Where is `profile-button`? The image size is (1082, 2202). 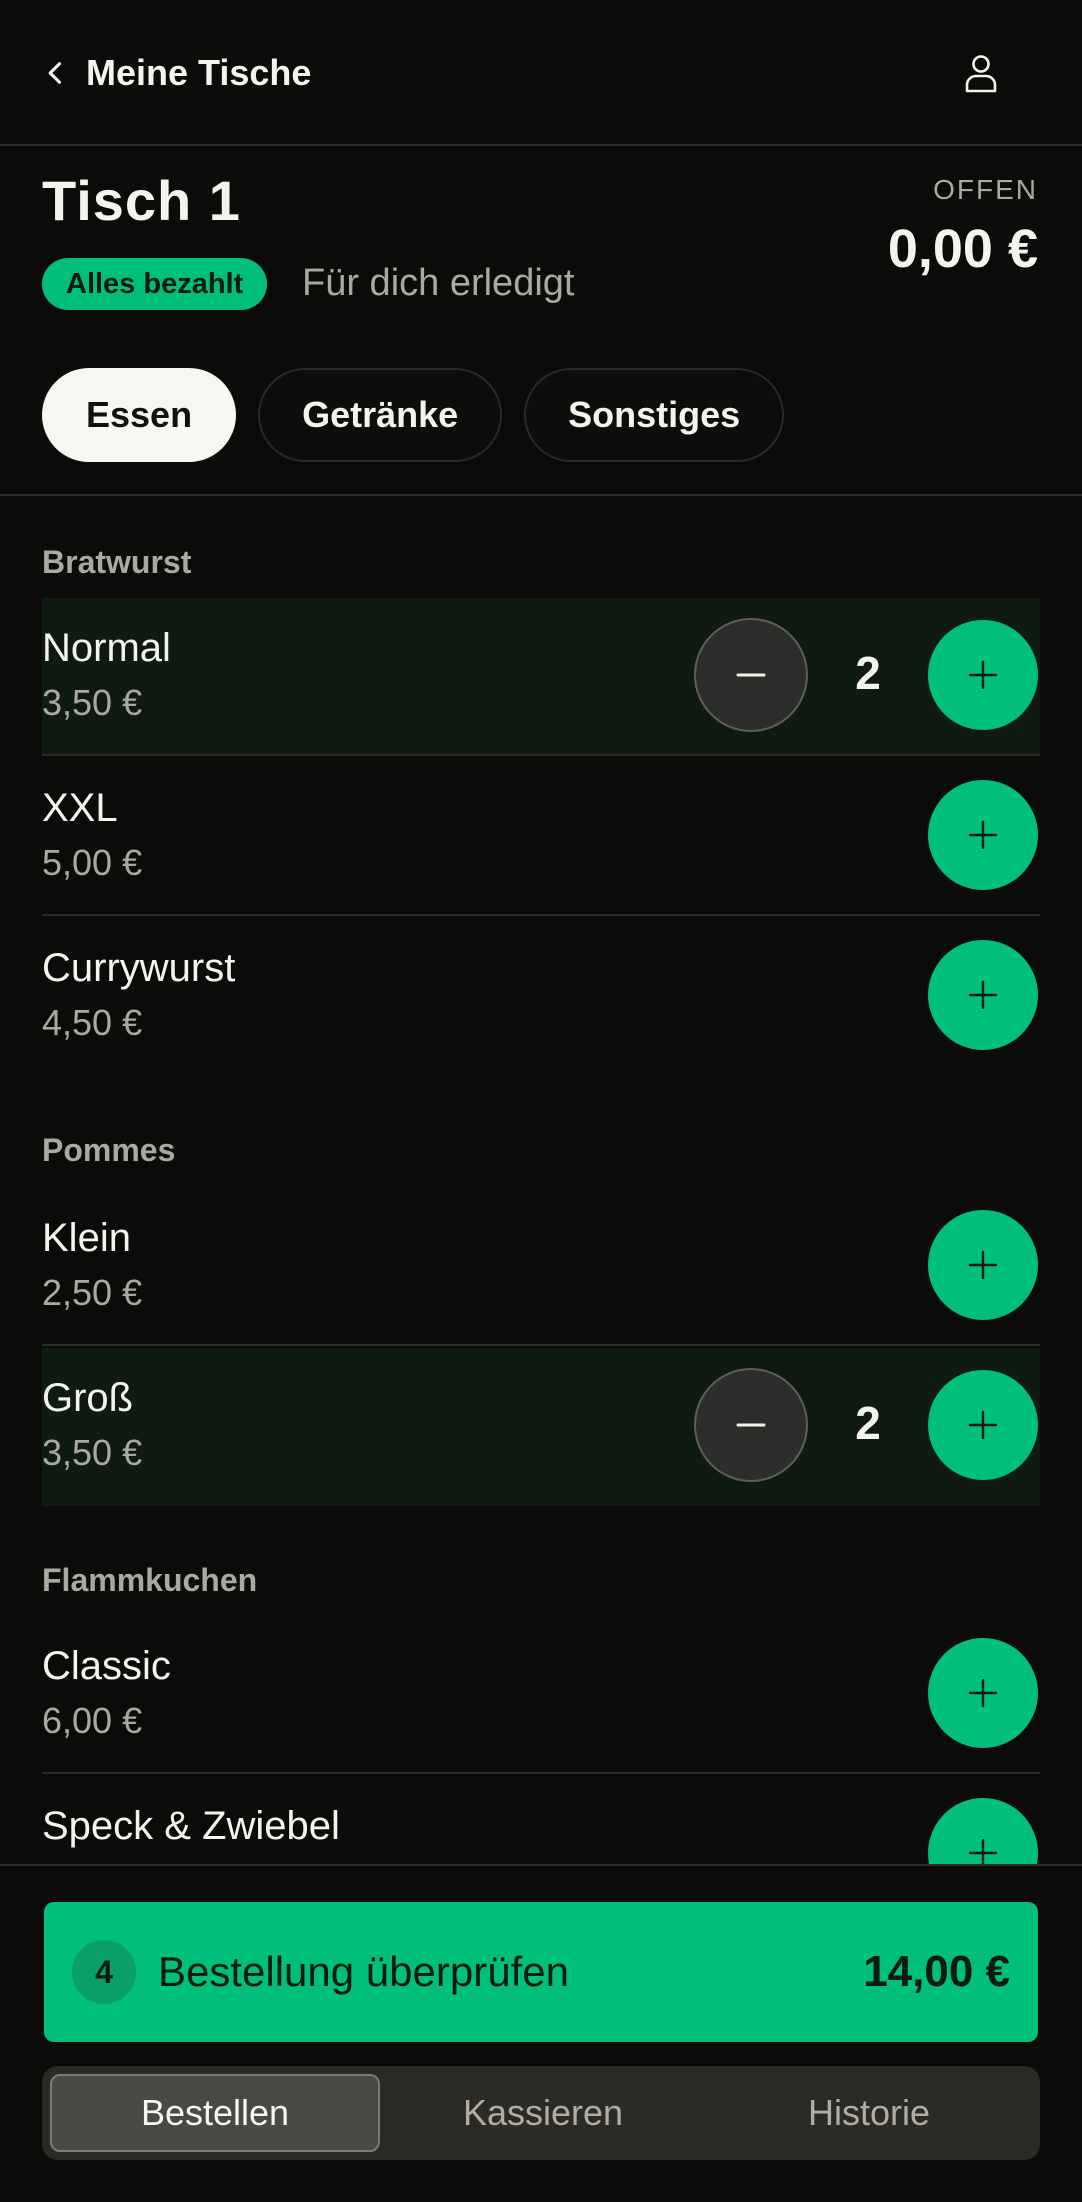 profile-button is located at coordinates (981, 73).